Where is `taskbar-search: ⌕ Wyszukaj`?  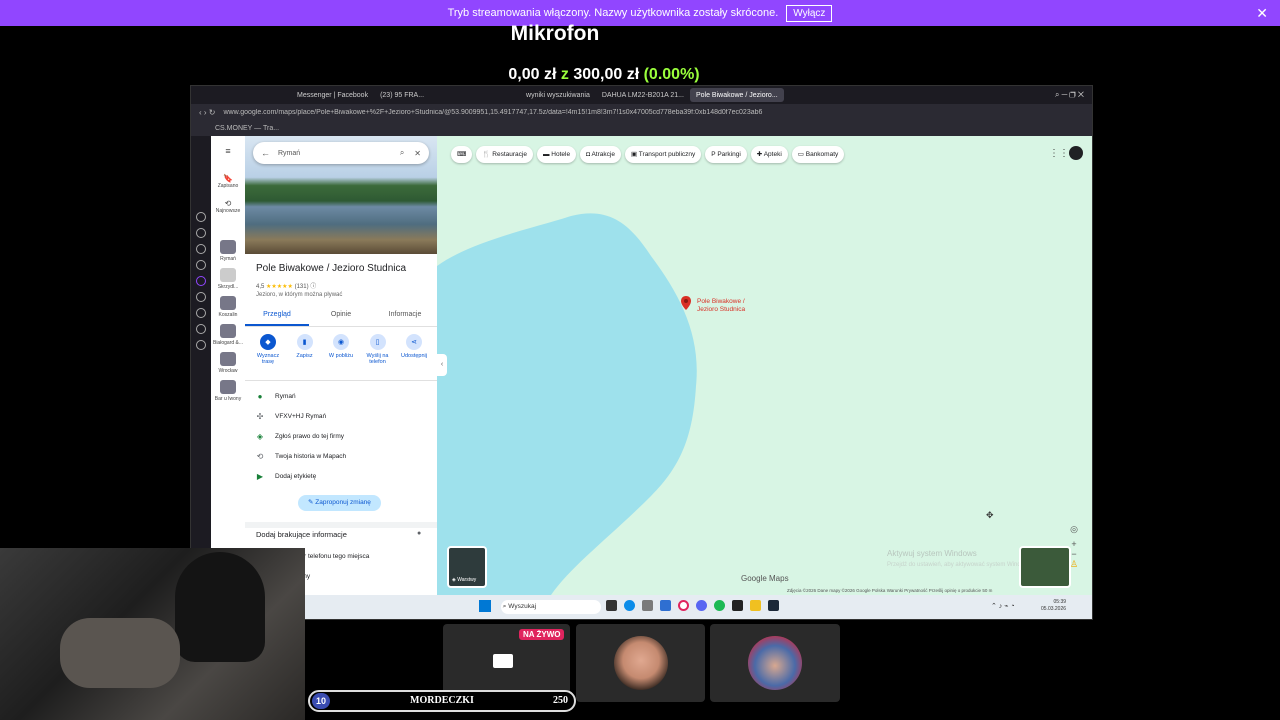
taskbar-search: ⌕ Wyszukaj is located at coordinates (551, 607).